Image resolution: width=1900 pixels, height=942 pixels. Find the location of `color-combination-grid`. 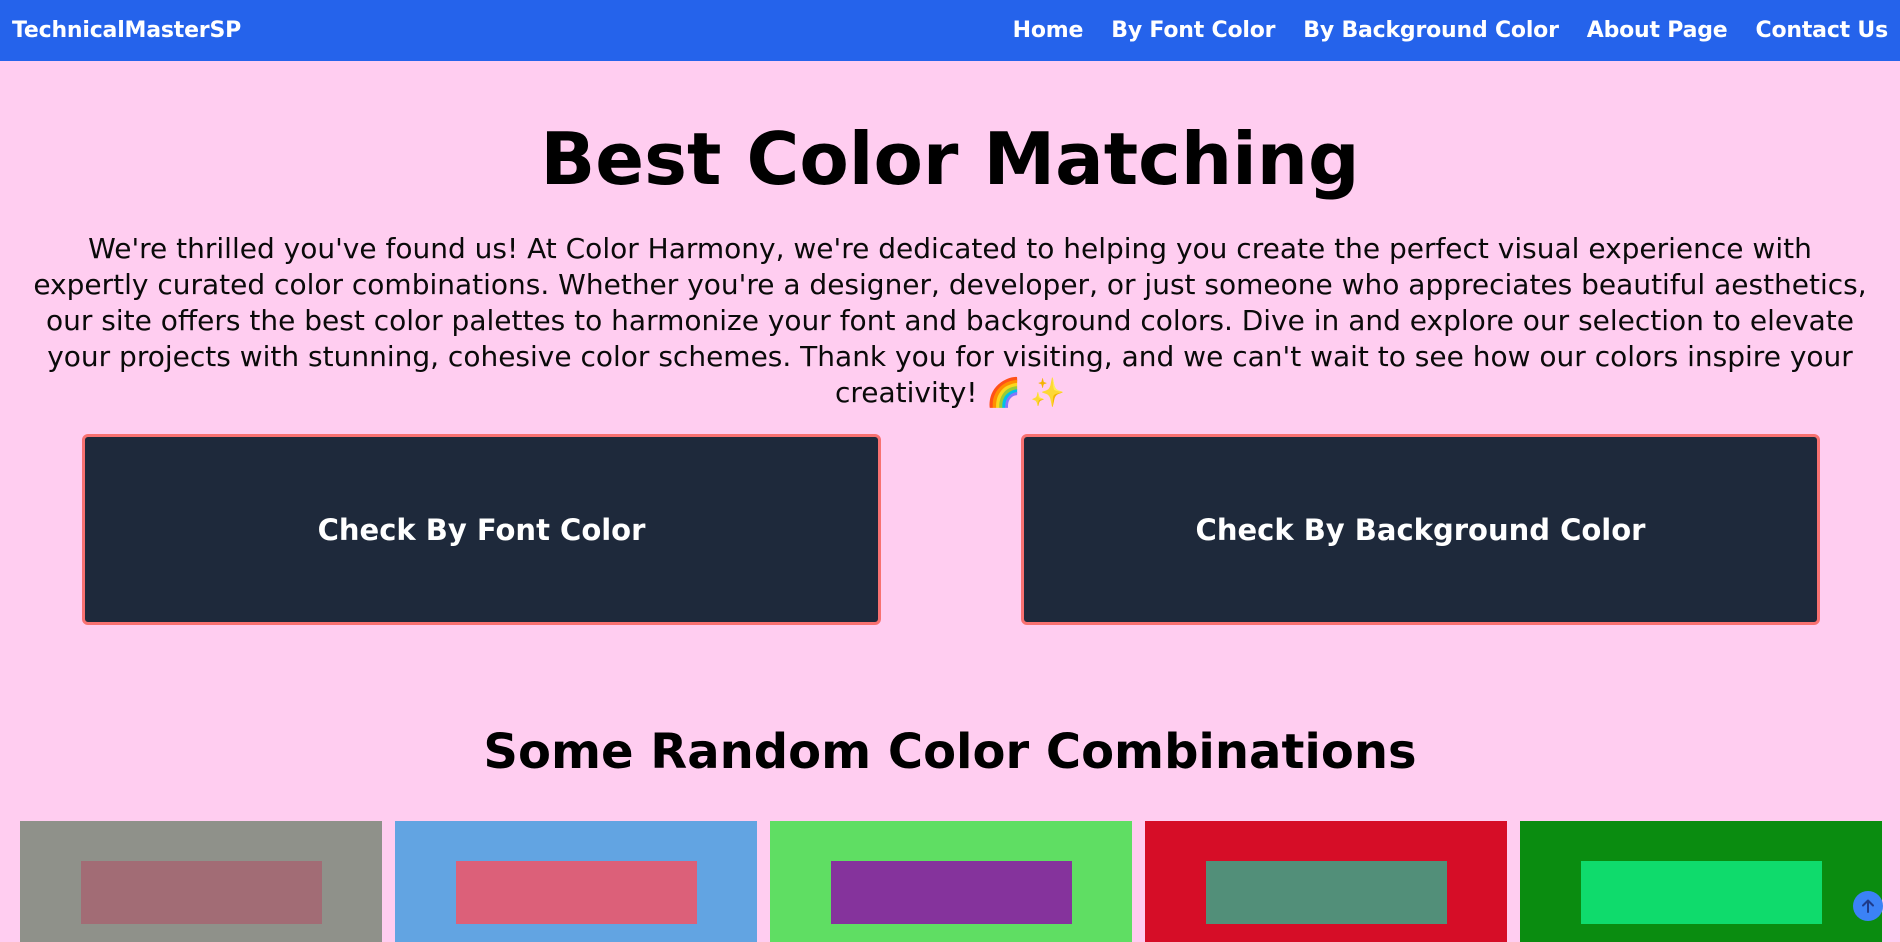

color-combination-grid is located at coordinates (950, 881).